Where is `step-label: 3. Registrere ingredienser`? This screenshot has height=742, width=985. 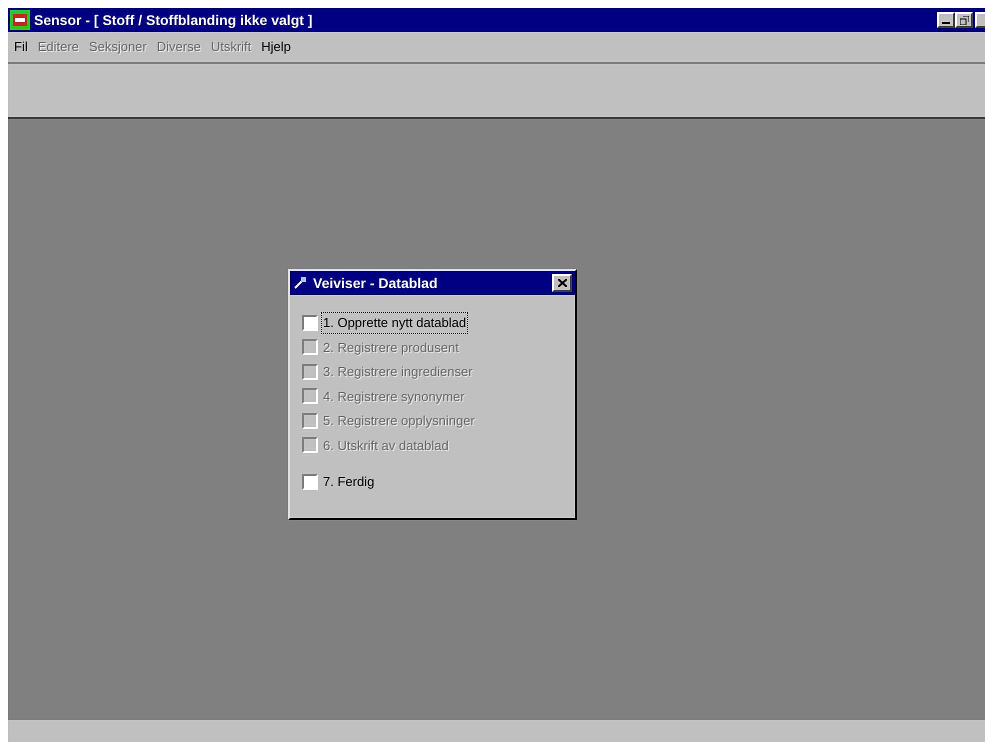
step-label: 3. Registrere ingredienser is located at coordinates (398, 372).